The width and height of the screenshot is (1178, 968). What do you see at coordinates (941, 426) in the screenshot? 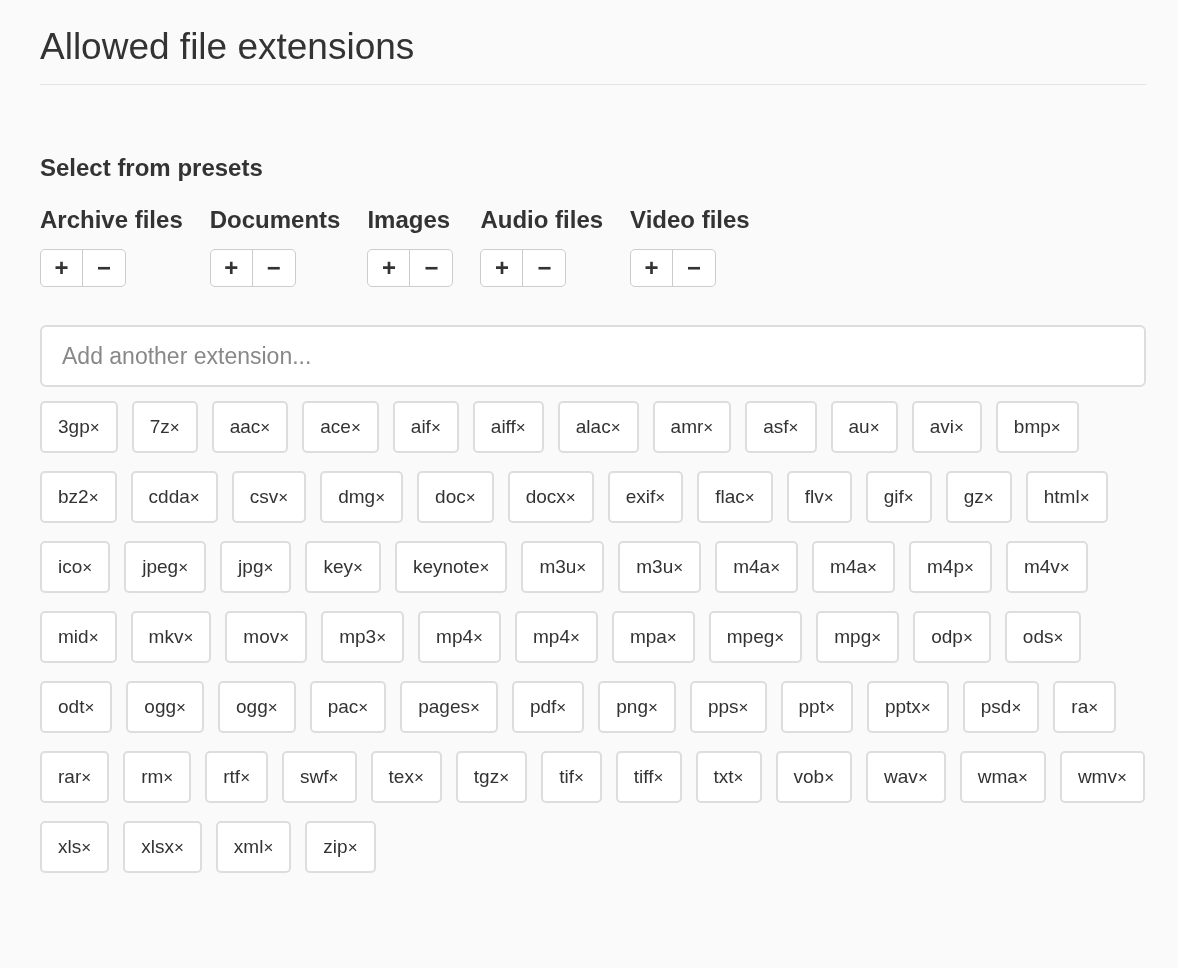
I see `extension-label: avi` at bounding box center [941, 426].